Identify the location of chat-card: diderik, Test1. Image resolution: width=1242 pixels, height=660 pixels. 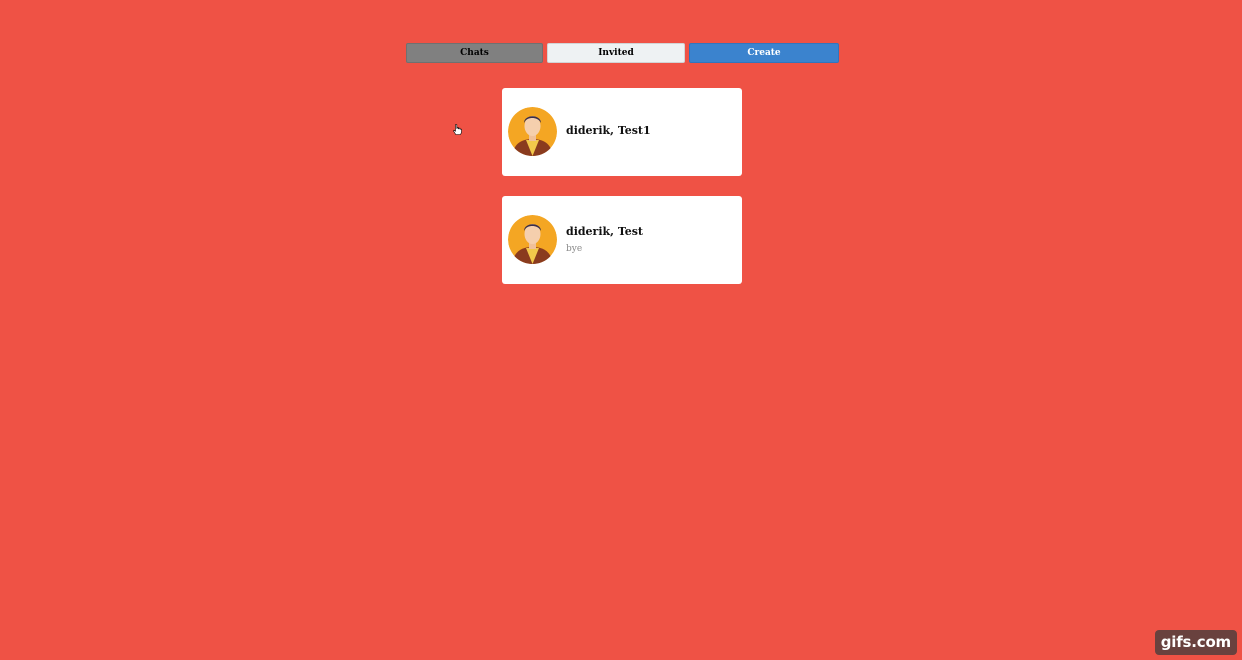
(622, 132).